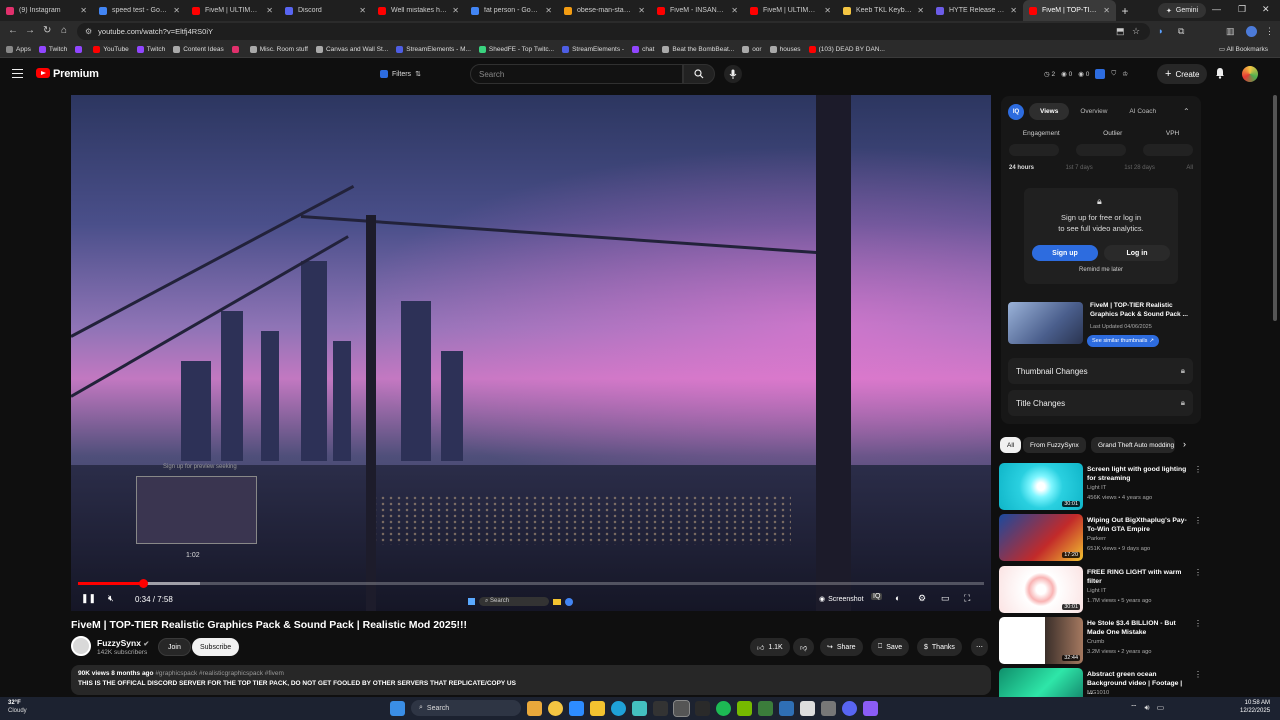 This screenshot has width=1280, height=720. I want to click on more-actions-button: ⋯, so click(979, 647).